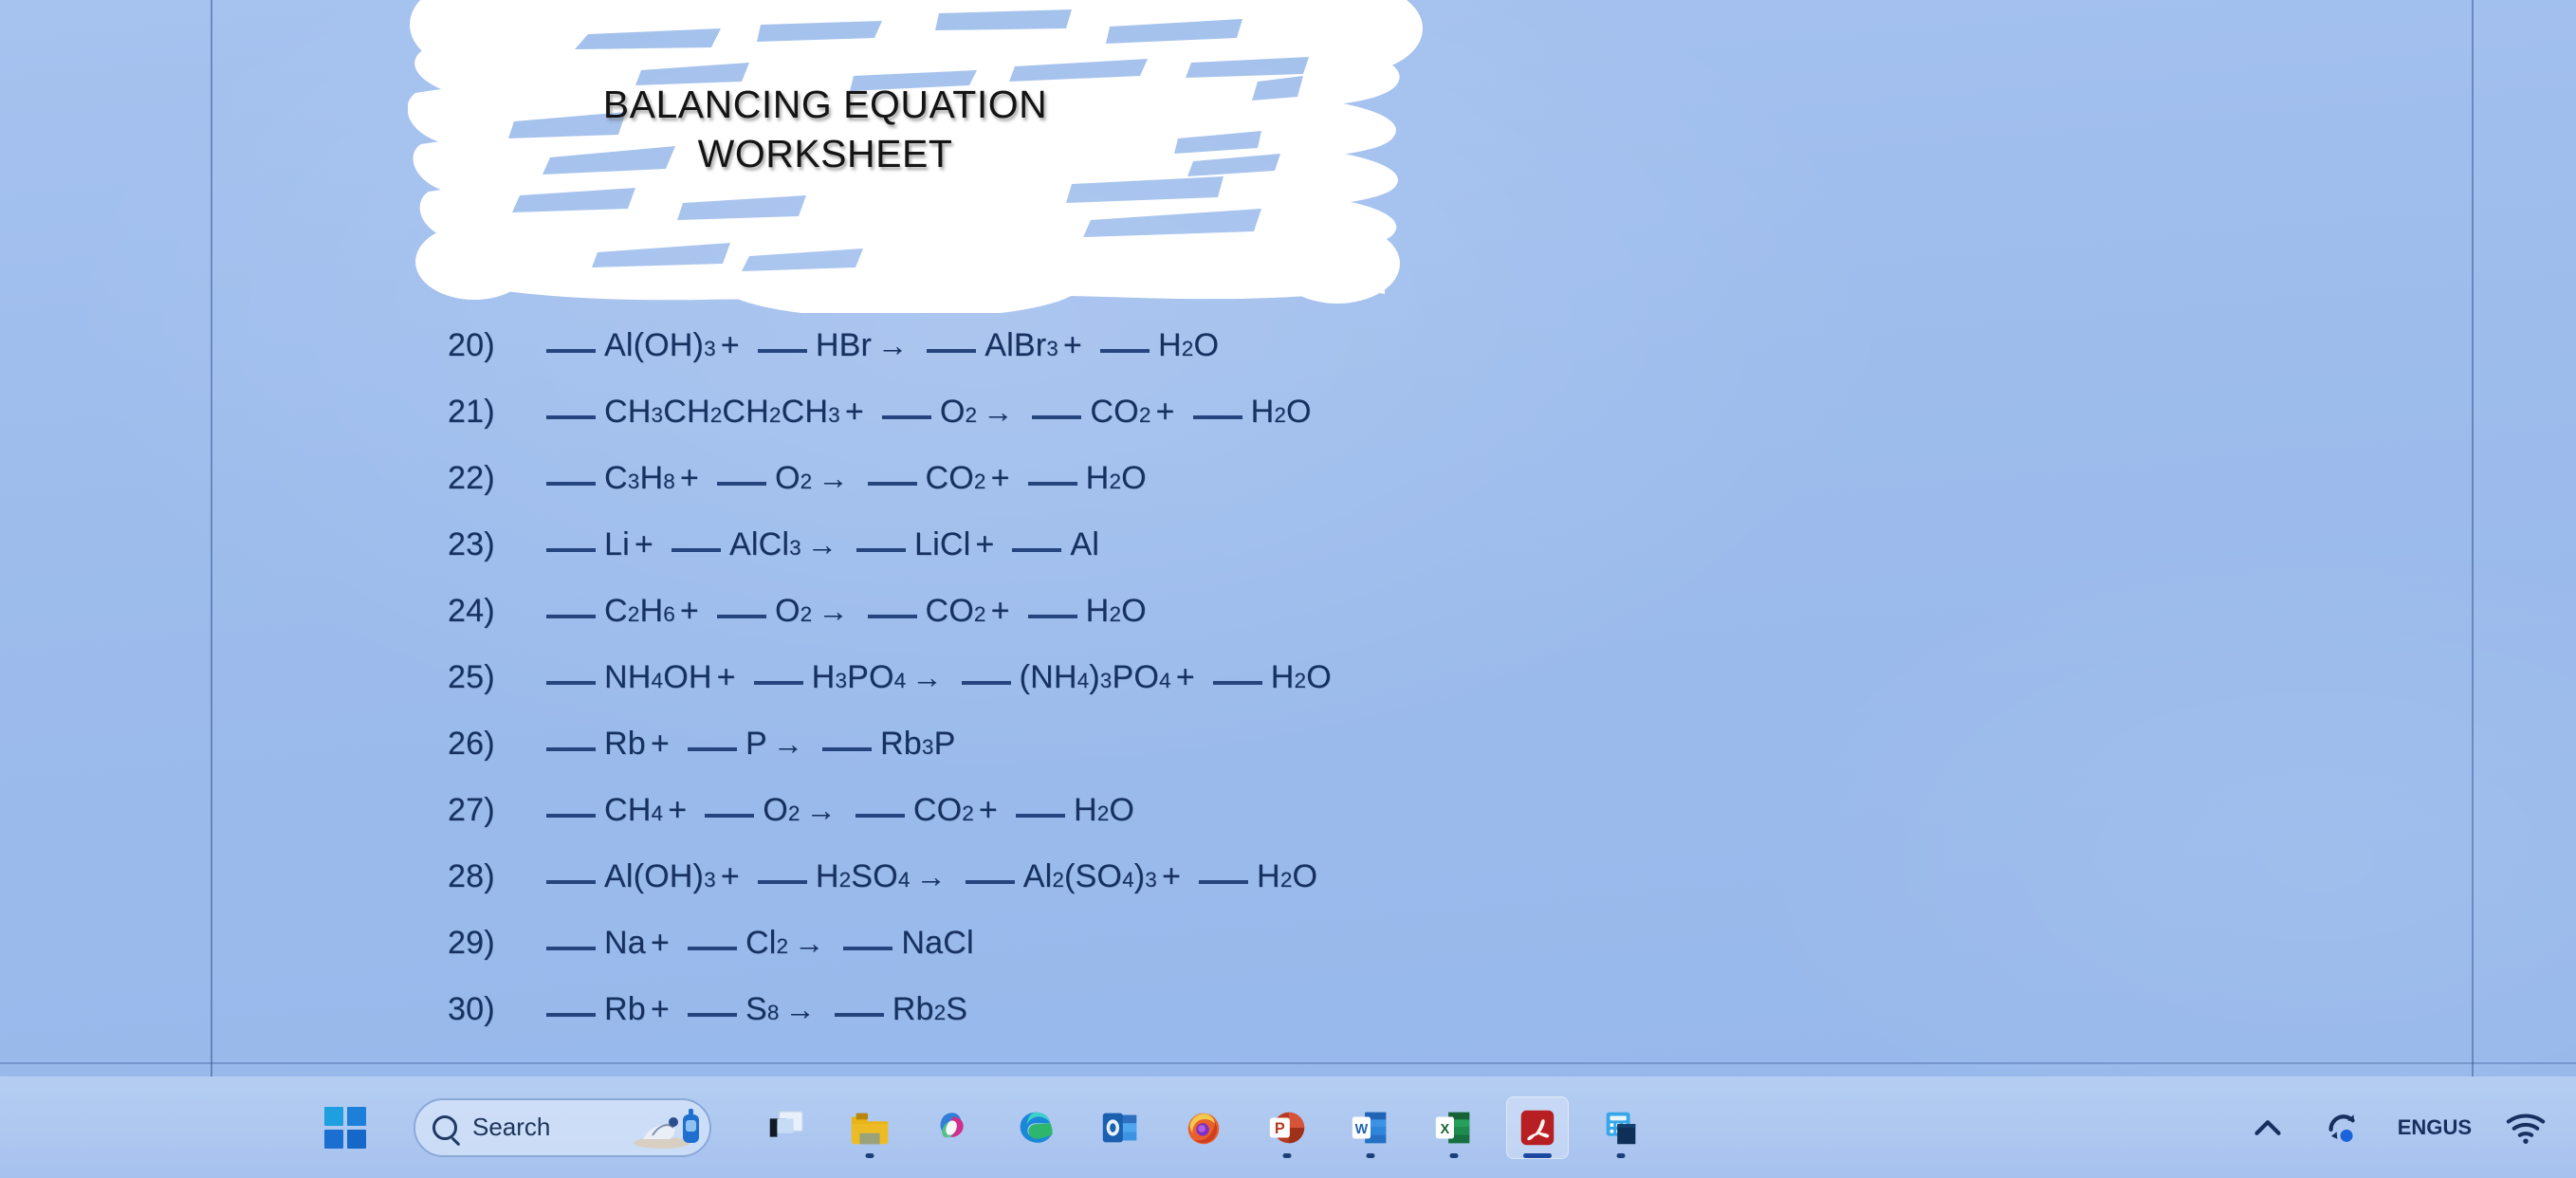 The width and height of the screenshot is (2576, 1178). Describe the element at coordinates (617, 544) in the screenshot. I see `formula-text: Li` at that location.